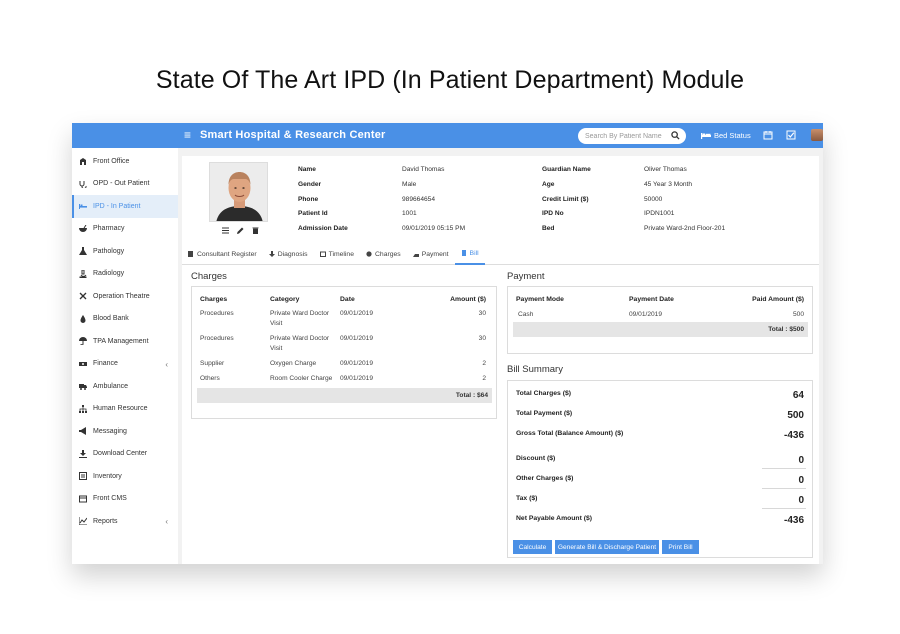 Image resolution: width=900 pixels, height=634 pixels. I want to click on delete-trash-icon, so click(255, 230).